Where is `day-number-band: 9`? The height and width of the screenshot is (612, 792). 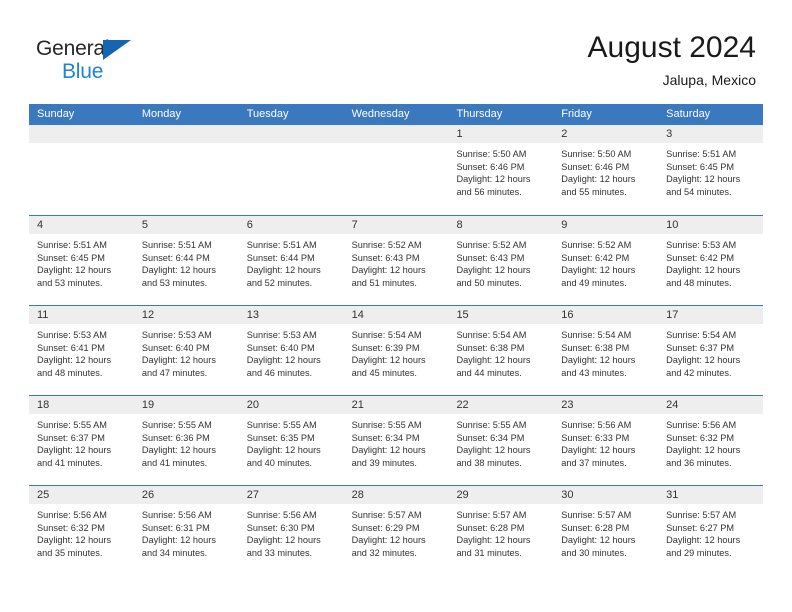
day-number-band: 9 is located at coordinates (606, 225).